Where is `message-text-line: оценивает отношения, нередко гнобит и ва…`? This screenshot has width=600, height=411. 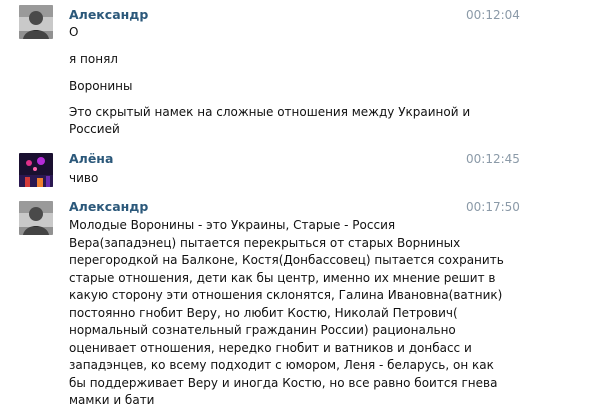
message-text-line: оценивает отношения, нередко гнобит и ва… is located at coordinates (270, 347).